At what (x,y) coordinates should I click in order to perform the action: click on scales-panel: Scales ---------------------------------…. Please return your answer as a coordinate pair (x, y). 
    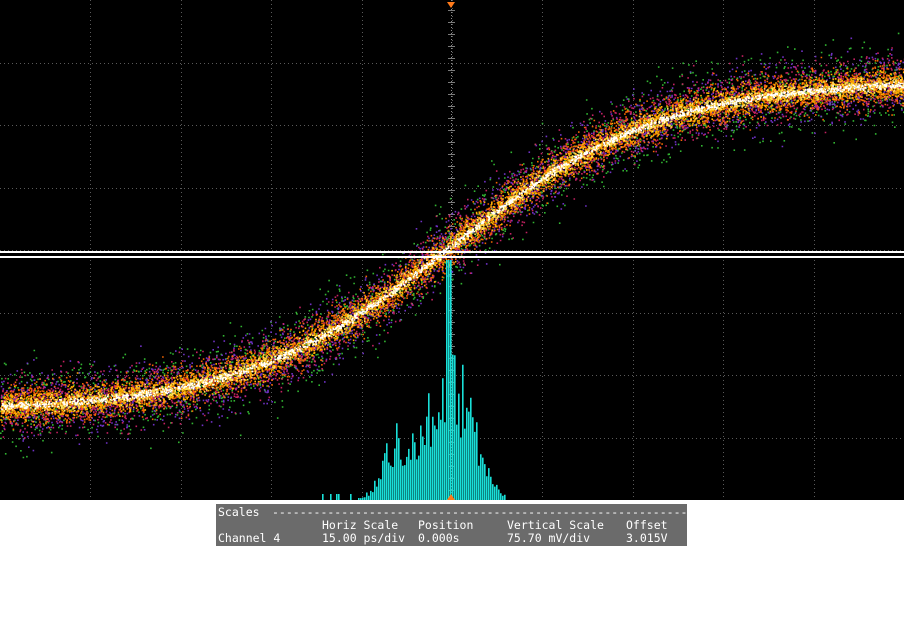
    Looking at the image, I should click on (476, 525).